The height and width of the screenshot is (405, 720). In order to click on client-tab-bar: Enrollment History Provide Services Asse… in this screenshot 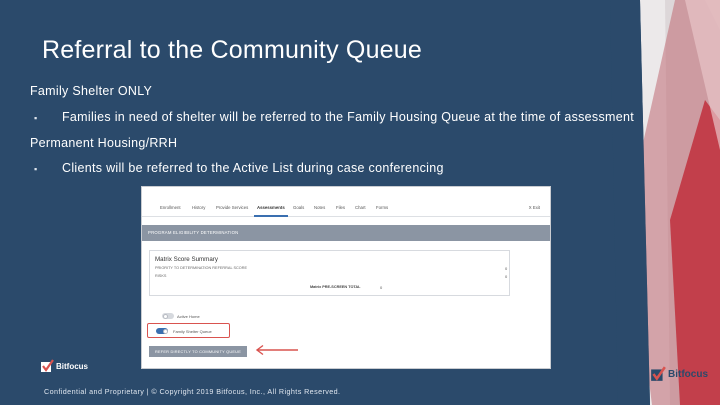, I will do `click(346, 209)`.